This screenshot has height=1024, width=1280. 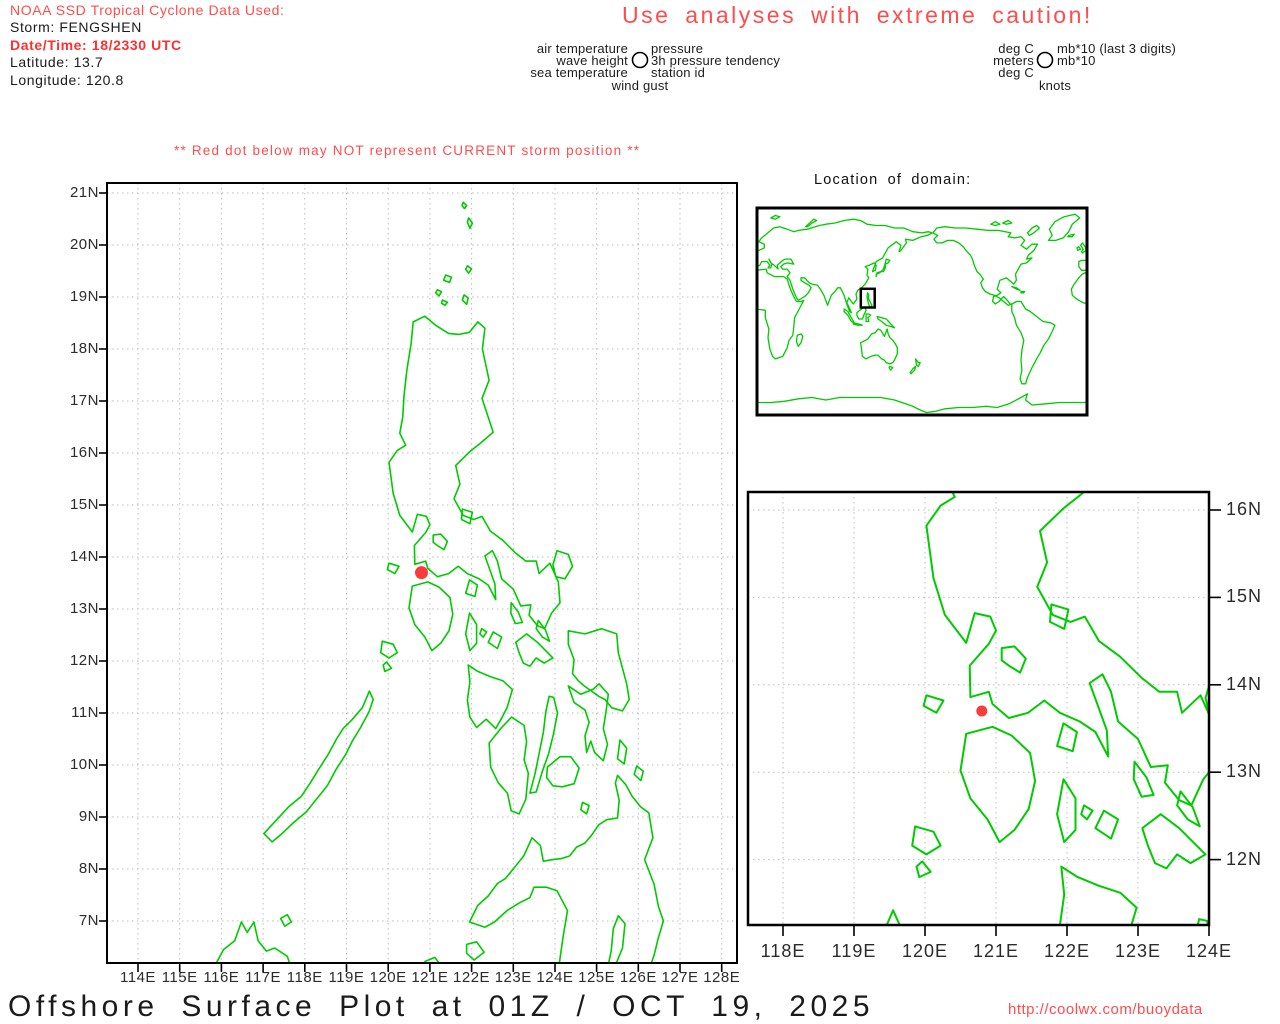 I want to click on caution-banner: Use analyses with extreme caution!, so click(x=857, y=15).